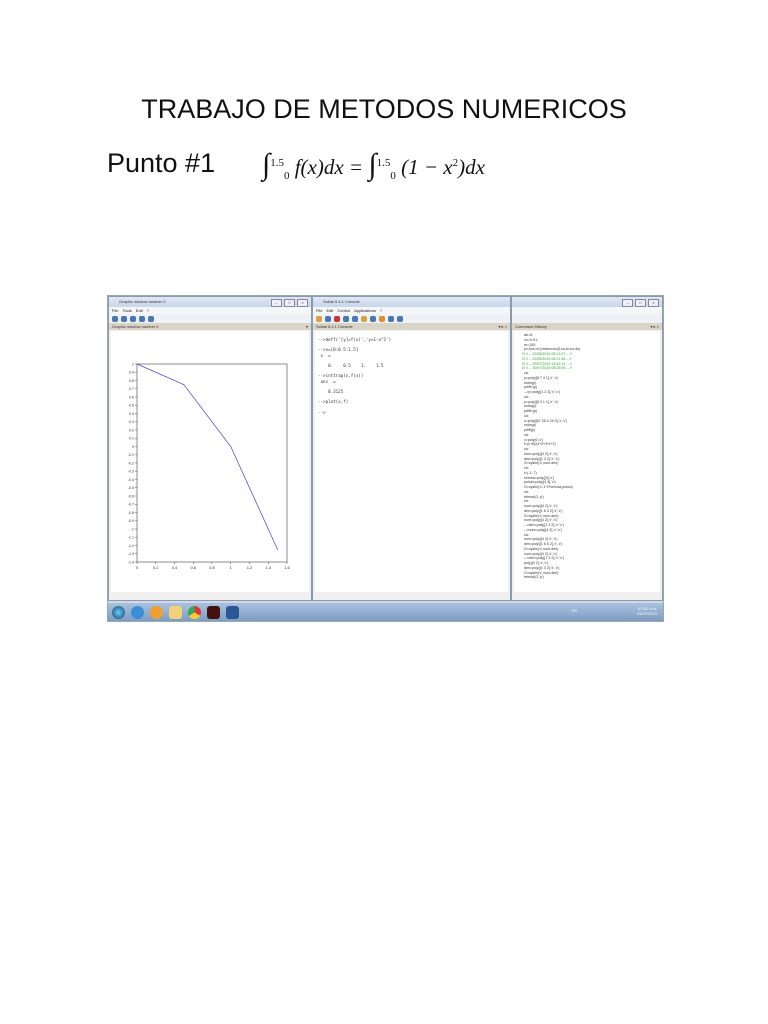  What do you see at coordinates (156, 612) in the screenshot?
I see `media-player-icon` at bounding box center [156, 612].